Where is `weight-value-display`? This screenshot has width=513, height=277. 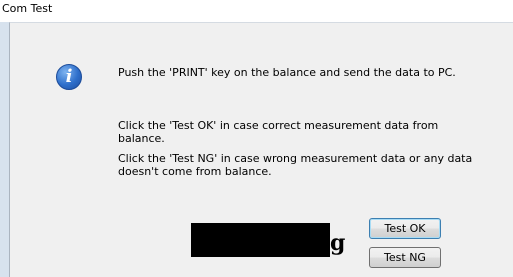
weight-value-display is located at coordinates (260, 240).